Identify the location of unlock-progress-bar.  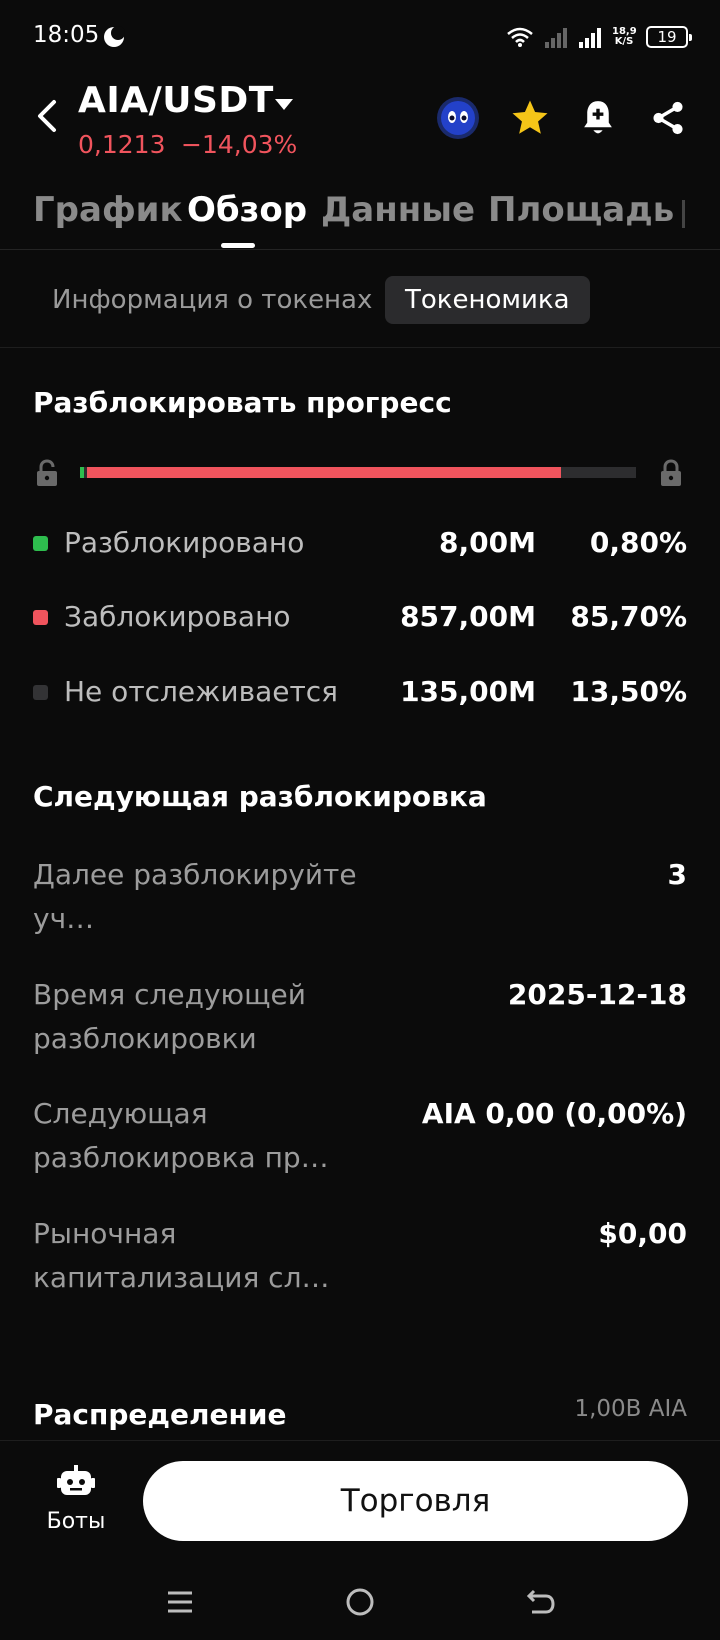
(360, 473).